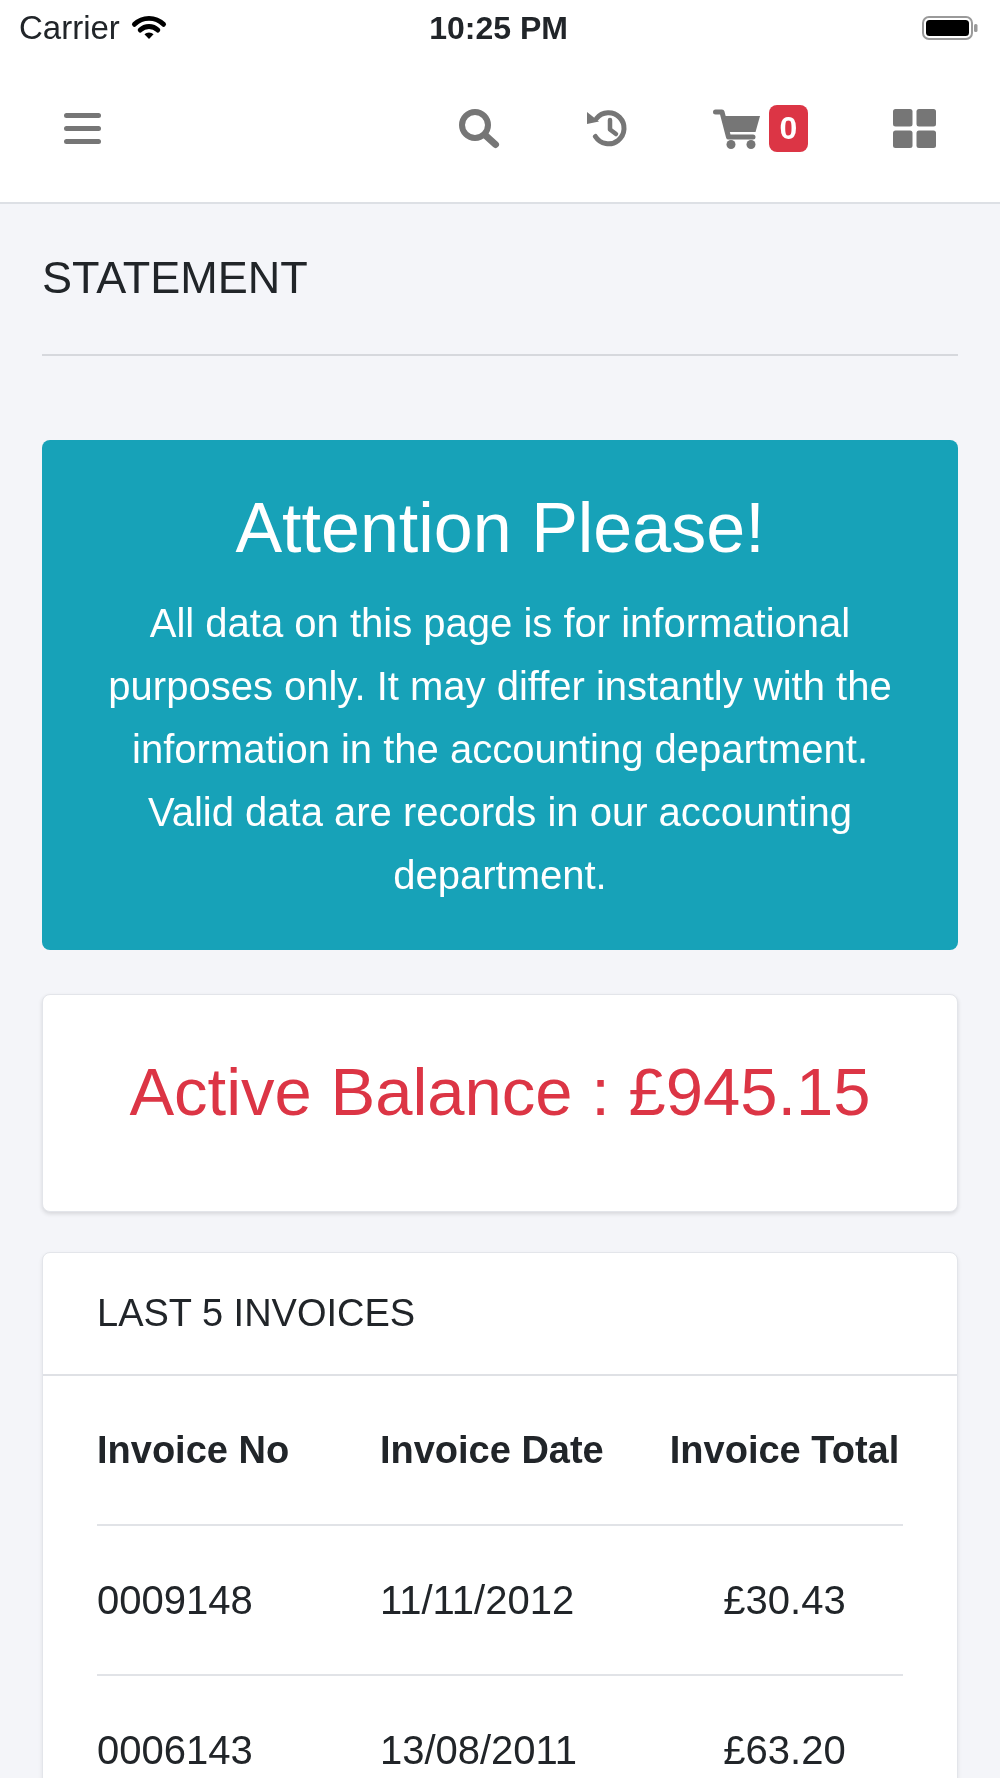 The image size is (1000, 1778). What do you see at coordinates (148, 27) in the screenshot?
I see `wifi-icon` at bounding box center [148, 27].